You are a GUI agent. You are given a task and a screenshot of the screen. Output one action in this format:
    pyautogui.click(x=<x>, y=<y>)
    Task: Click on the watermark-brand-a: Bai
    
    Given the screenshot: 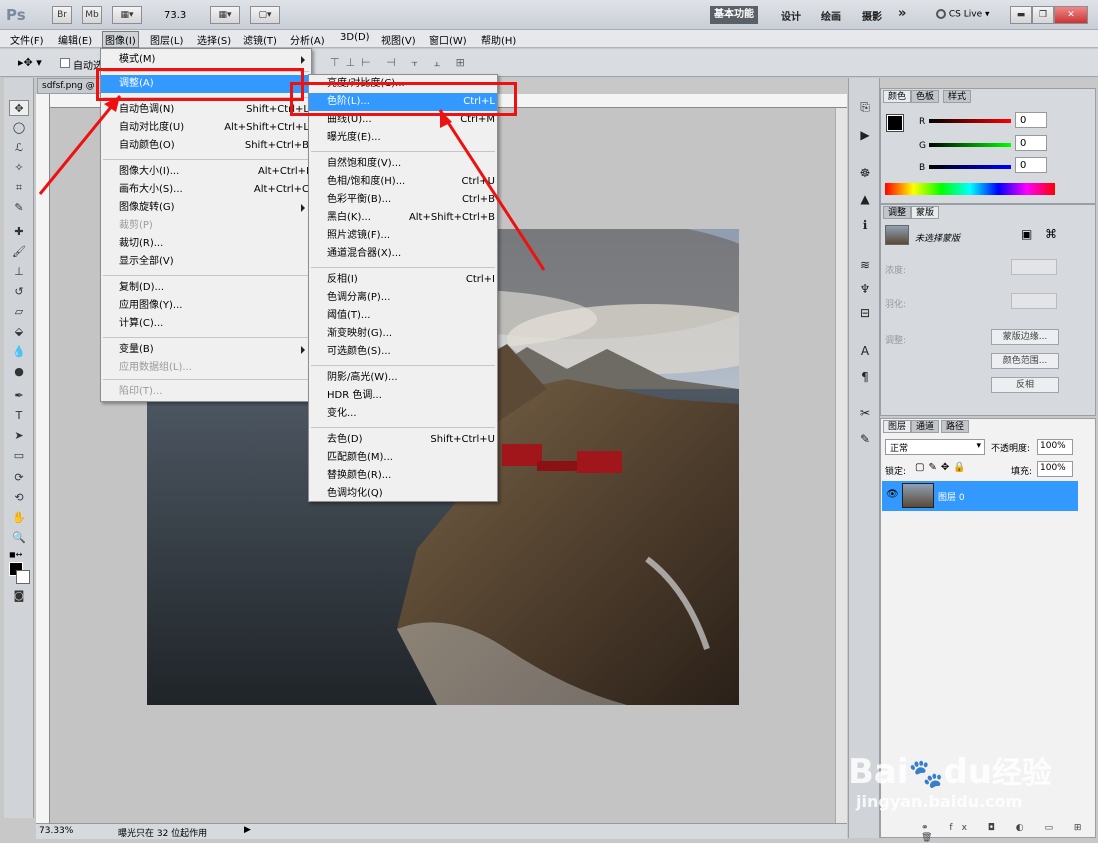 What is the action you would take?
    pyautogui.click(x=878, y=772)
    